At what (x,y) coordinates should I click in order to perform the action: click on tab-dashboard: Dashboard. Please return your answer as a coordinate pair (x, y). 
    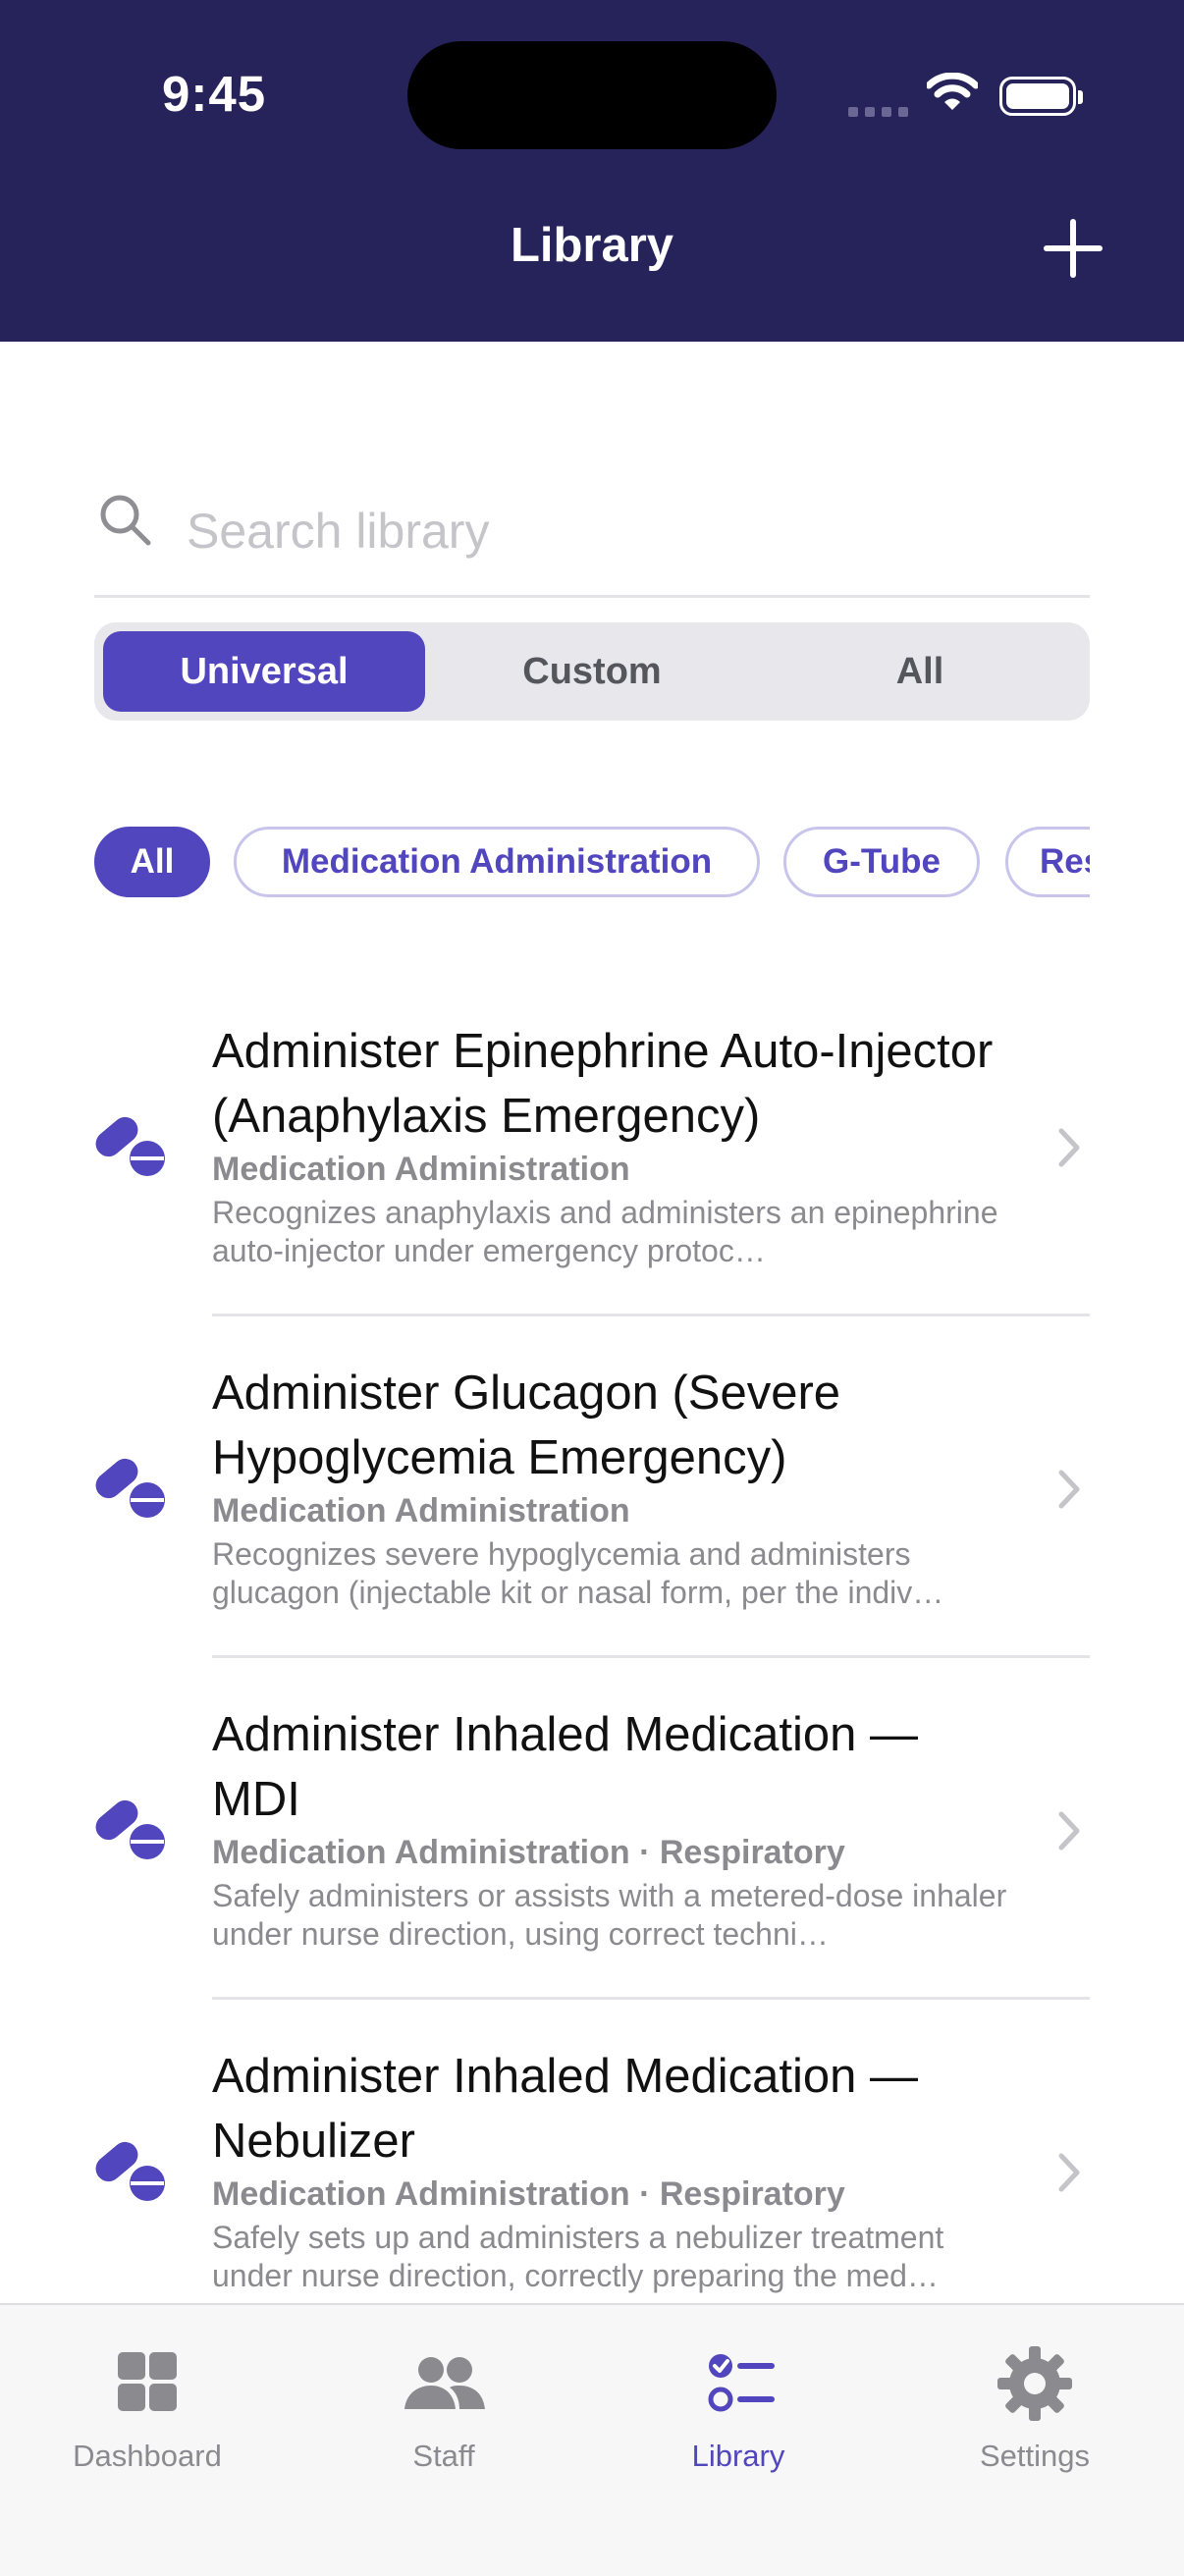
    Looking at the image, I should click on (148, 2403).